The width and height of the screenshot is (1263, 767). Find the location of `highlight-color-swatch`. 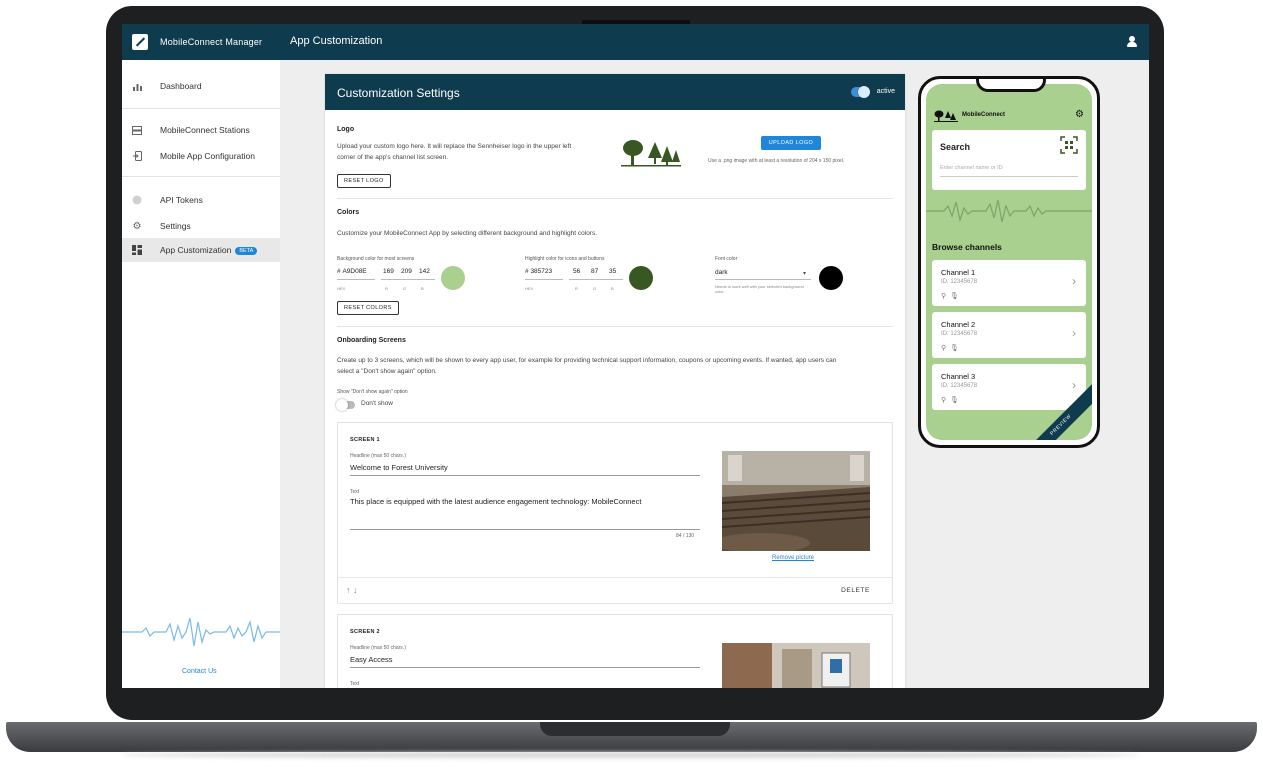

highlight-color-swatch is located at coordinates (641, 278).